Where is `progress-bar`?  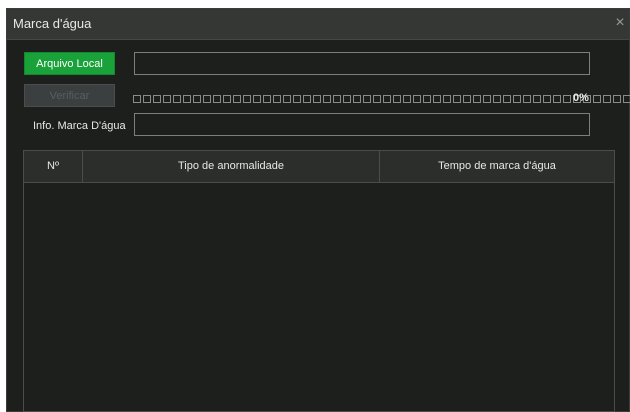 progress-bar is located at coordinates (381, 99).